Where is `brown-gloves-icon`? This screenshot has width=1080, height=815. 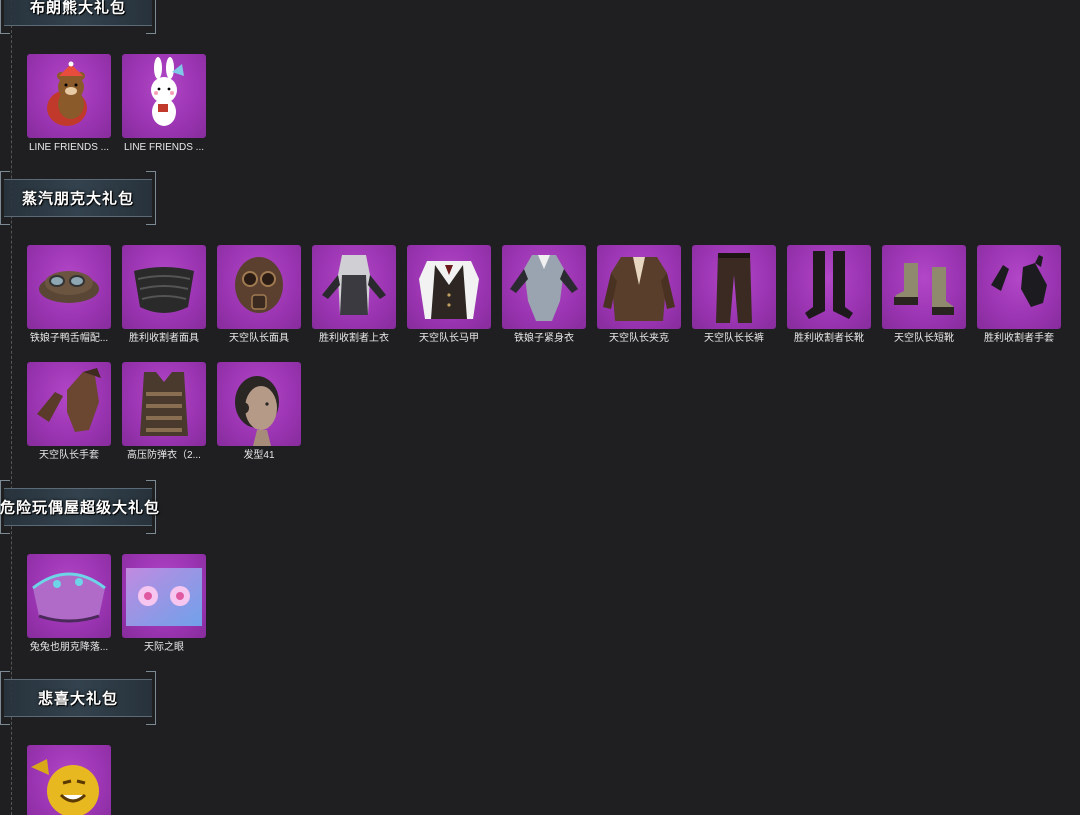
brown-gloves-icon is located at coordinates (69, 400).